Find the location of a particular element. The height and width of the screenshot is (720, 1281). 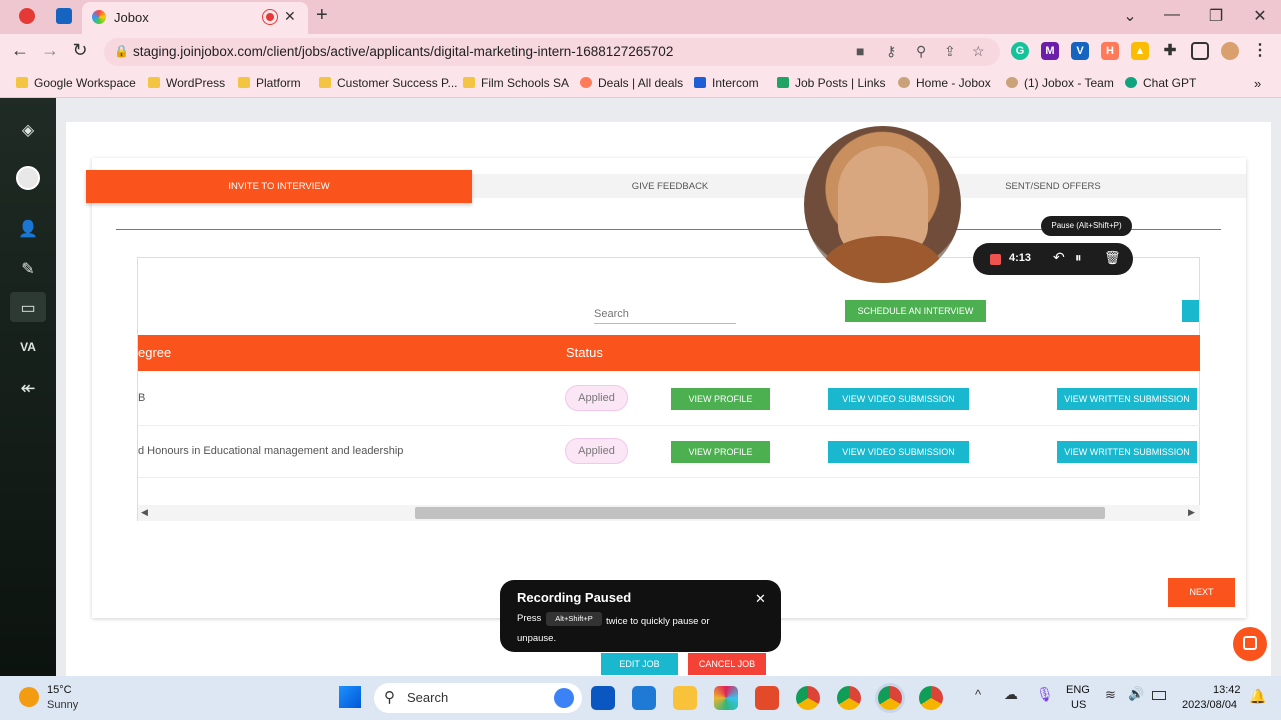

drive-extension-icon: ▲ is located at coordinates (1140, 51).